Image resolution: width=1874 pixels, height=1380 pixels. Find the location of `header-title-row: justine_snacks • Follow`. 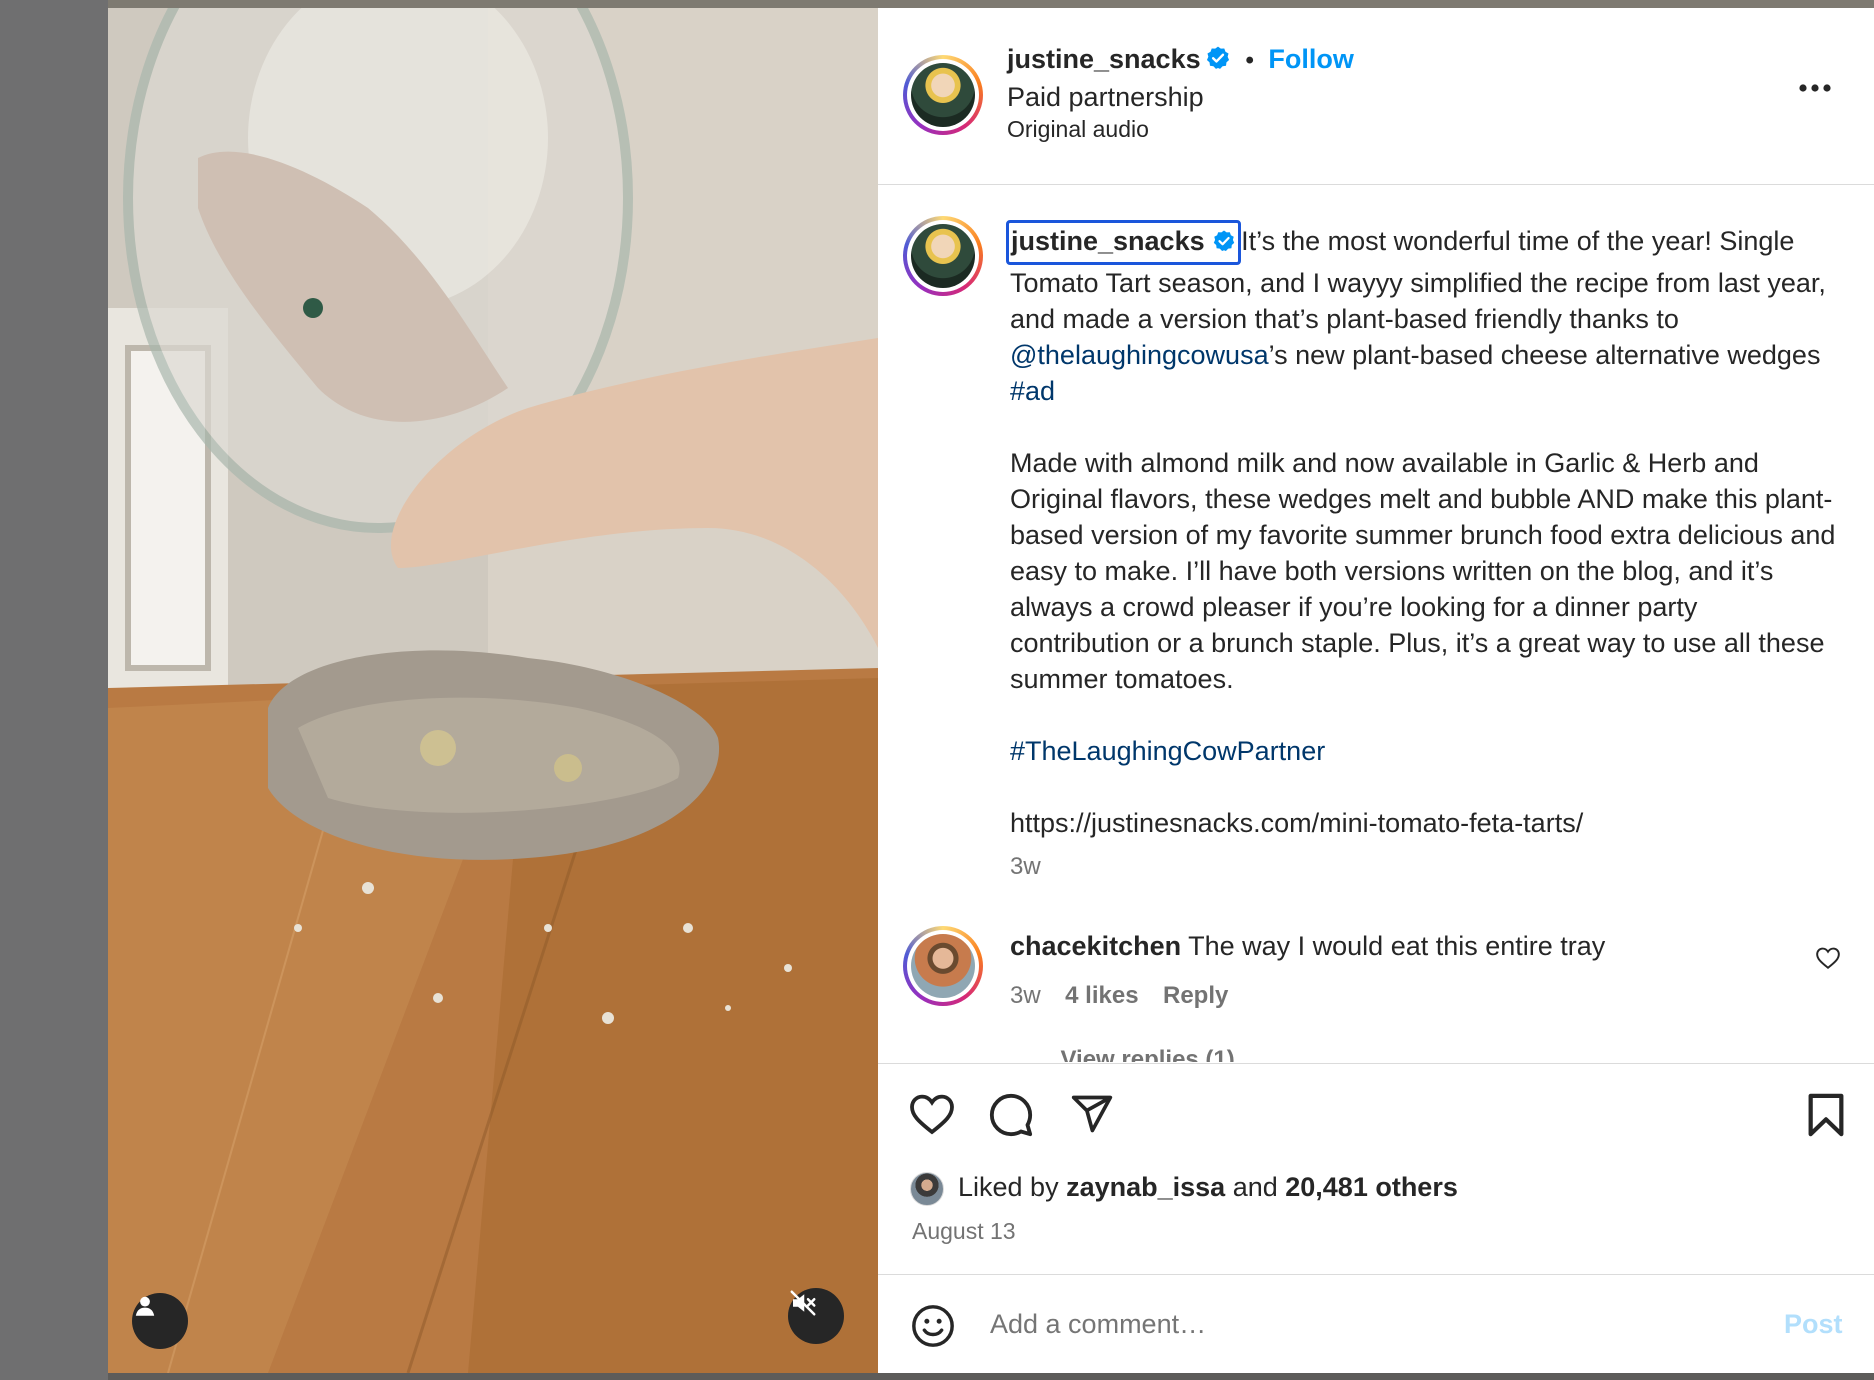

header-title-row: justine_snacks • Follow is located at coordinates (1180, 60).